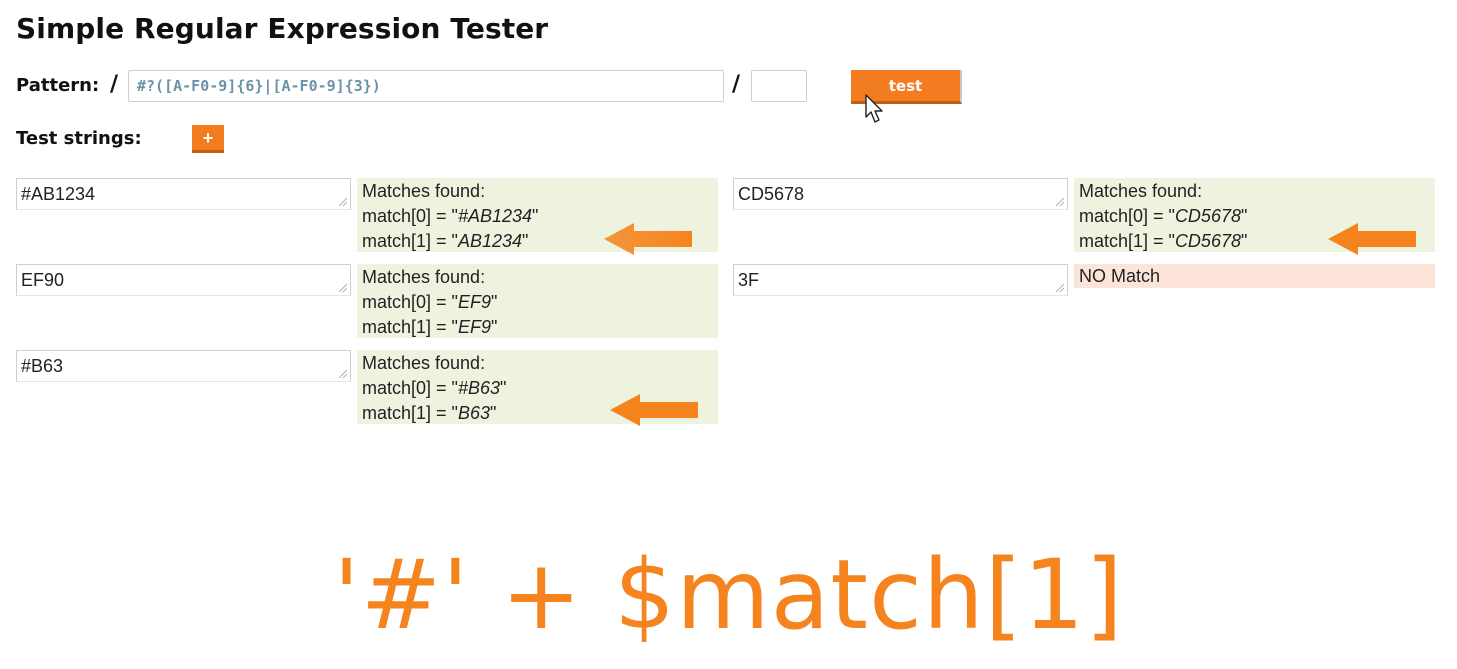 Image resolution: width=1457 pixels, height=669 pixels. Describe the element at coordinates (183, 280) in the screenshot. I see `test-string-input: EF90` at that location.